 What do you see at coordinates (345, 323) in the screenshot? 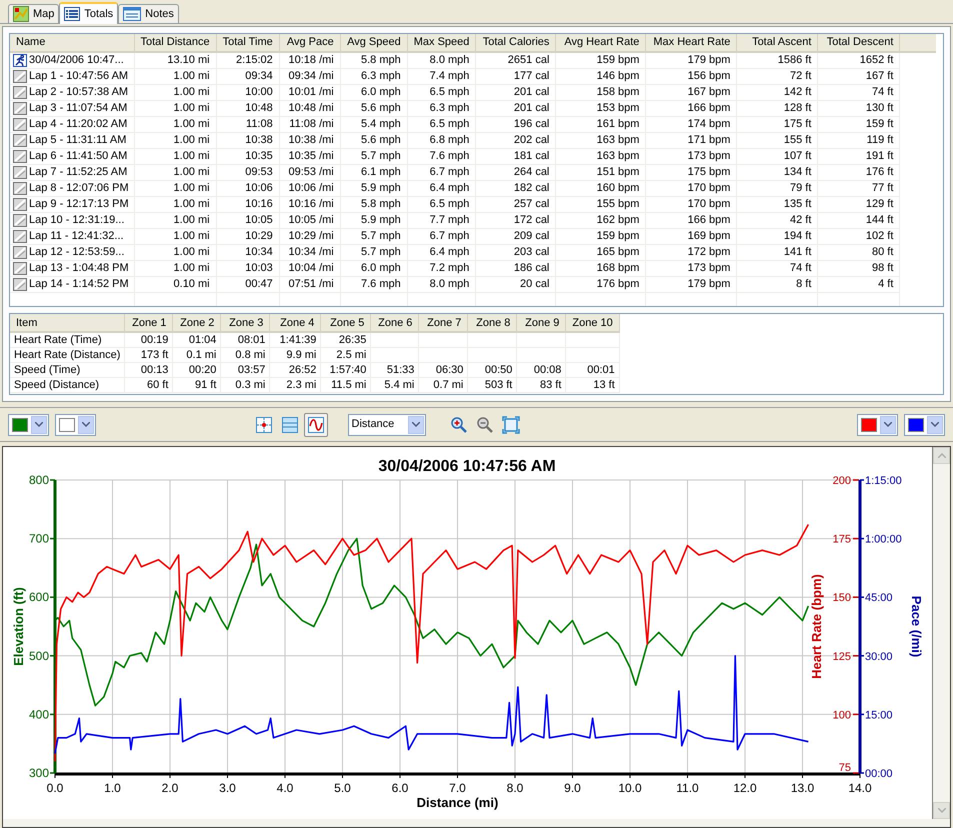
I see `column-header: Zone 5` at bounding box center [345, 323].